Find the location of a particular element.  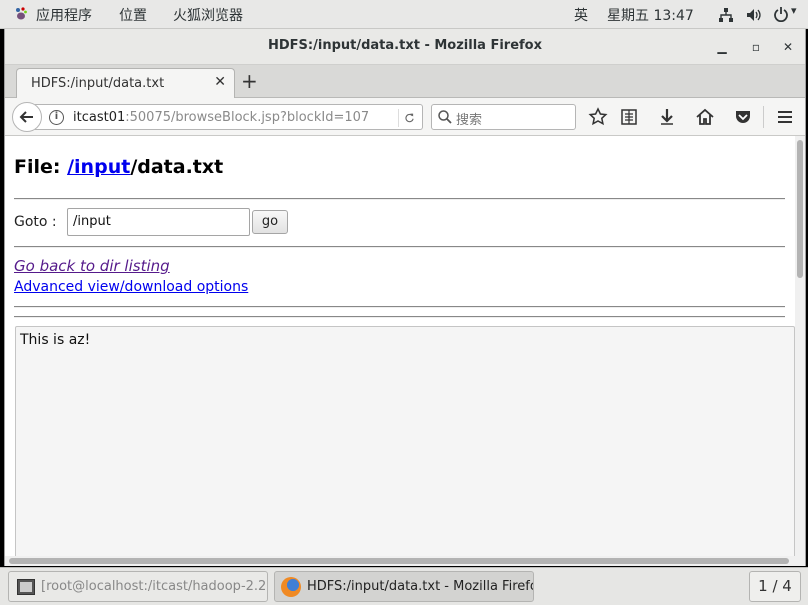

pocket-icon is located at coordinates (743, 117).